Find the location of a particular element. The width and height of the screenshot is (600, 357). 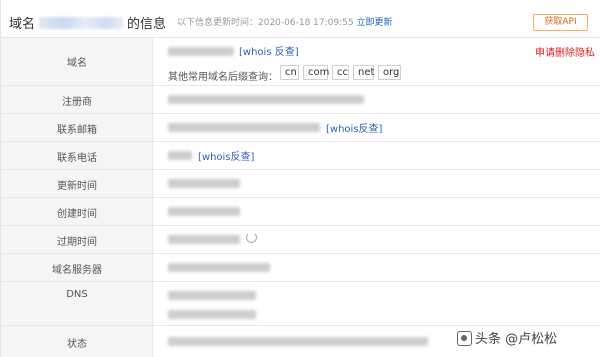

row-label-text: 状态 is located at coordinates (77, 344).